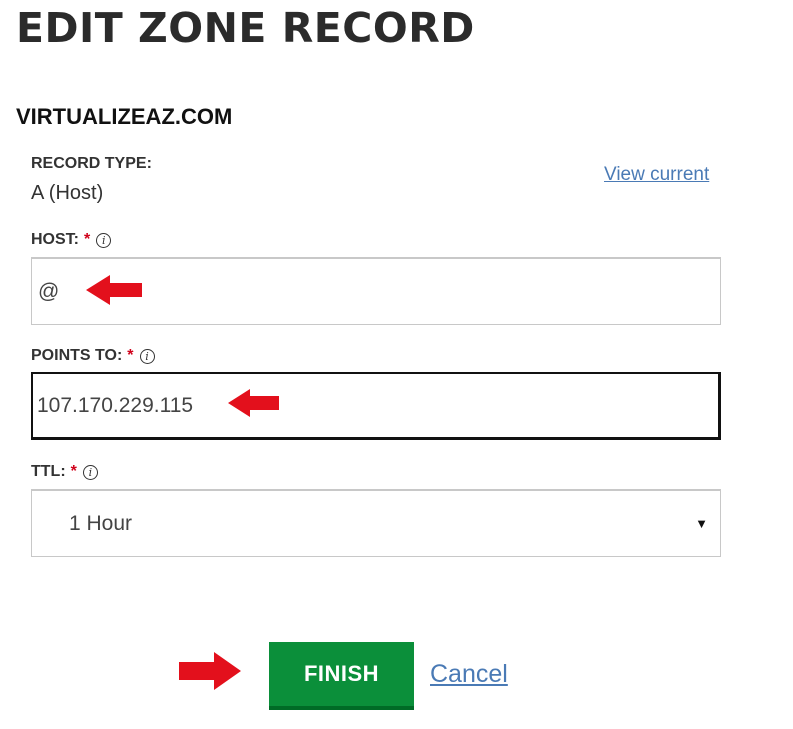  I want to click on points-to-input, so click(129, 405).